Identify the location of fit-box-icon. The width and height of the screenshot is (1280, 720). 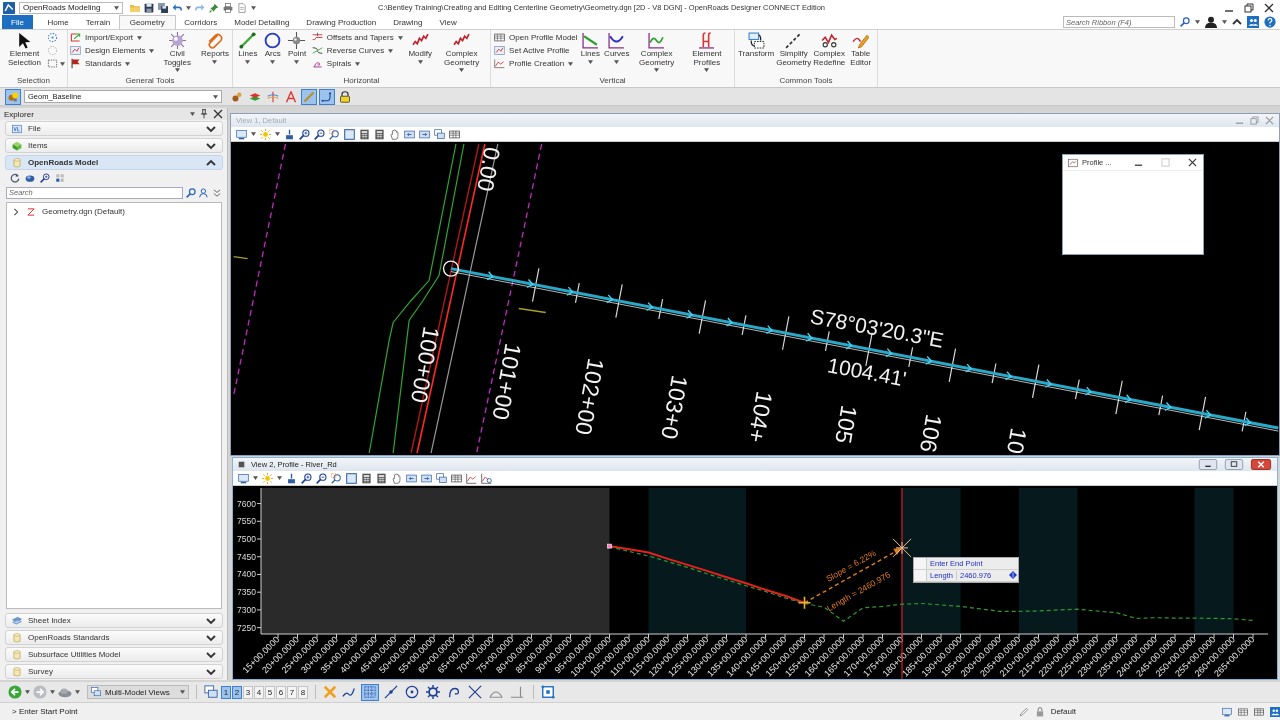
(548, 692).